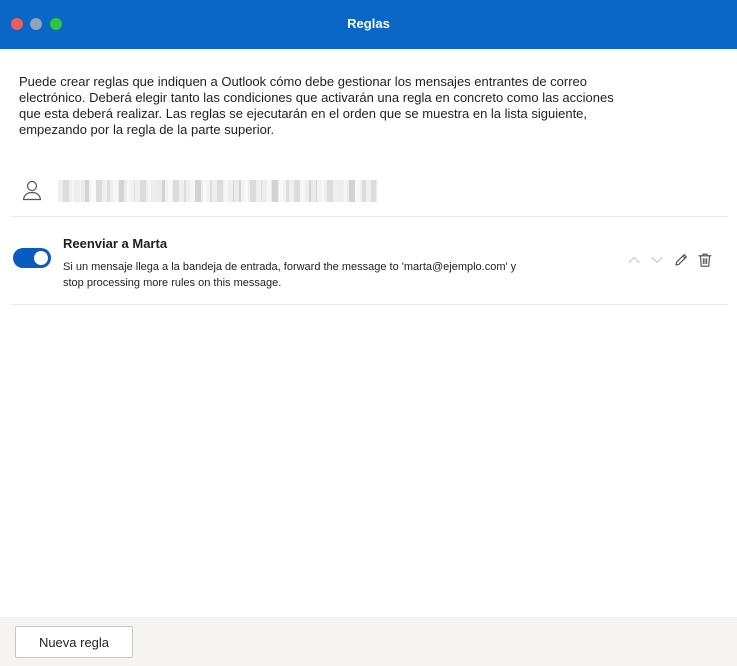  Describe the element at coordinates (368, 641) in the screenshot. I see `footer-bar: Nueva regla` at that location.